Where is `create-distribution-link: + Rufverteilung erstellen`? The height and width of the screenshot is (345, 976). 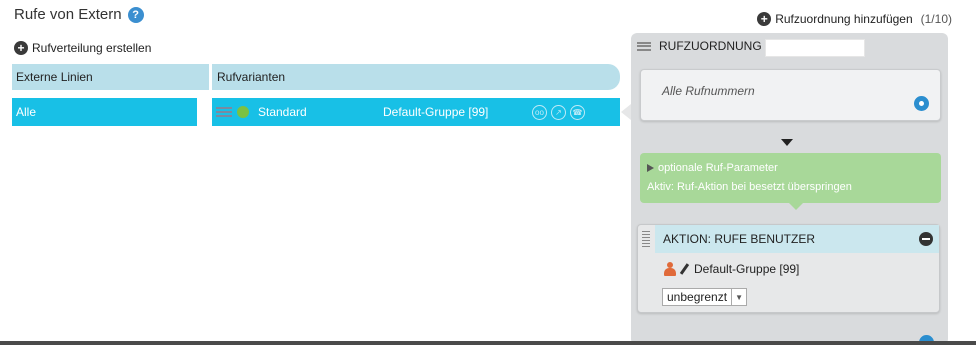 create-distribution-link: + Rufverteilung erstellen is located at coordinates (82, 48).